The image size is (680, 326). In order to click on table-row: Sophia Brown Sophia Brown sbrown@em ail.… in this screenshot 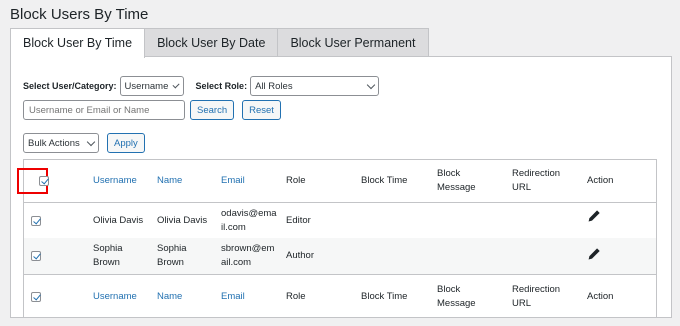, I will do `click(340, 256)`.